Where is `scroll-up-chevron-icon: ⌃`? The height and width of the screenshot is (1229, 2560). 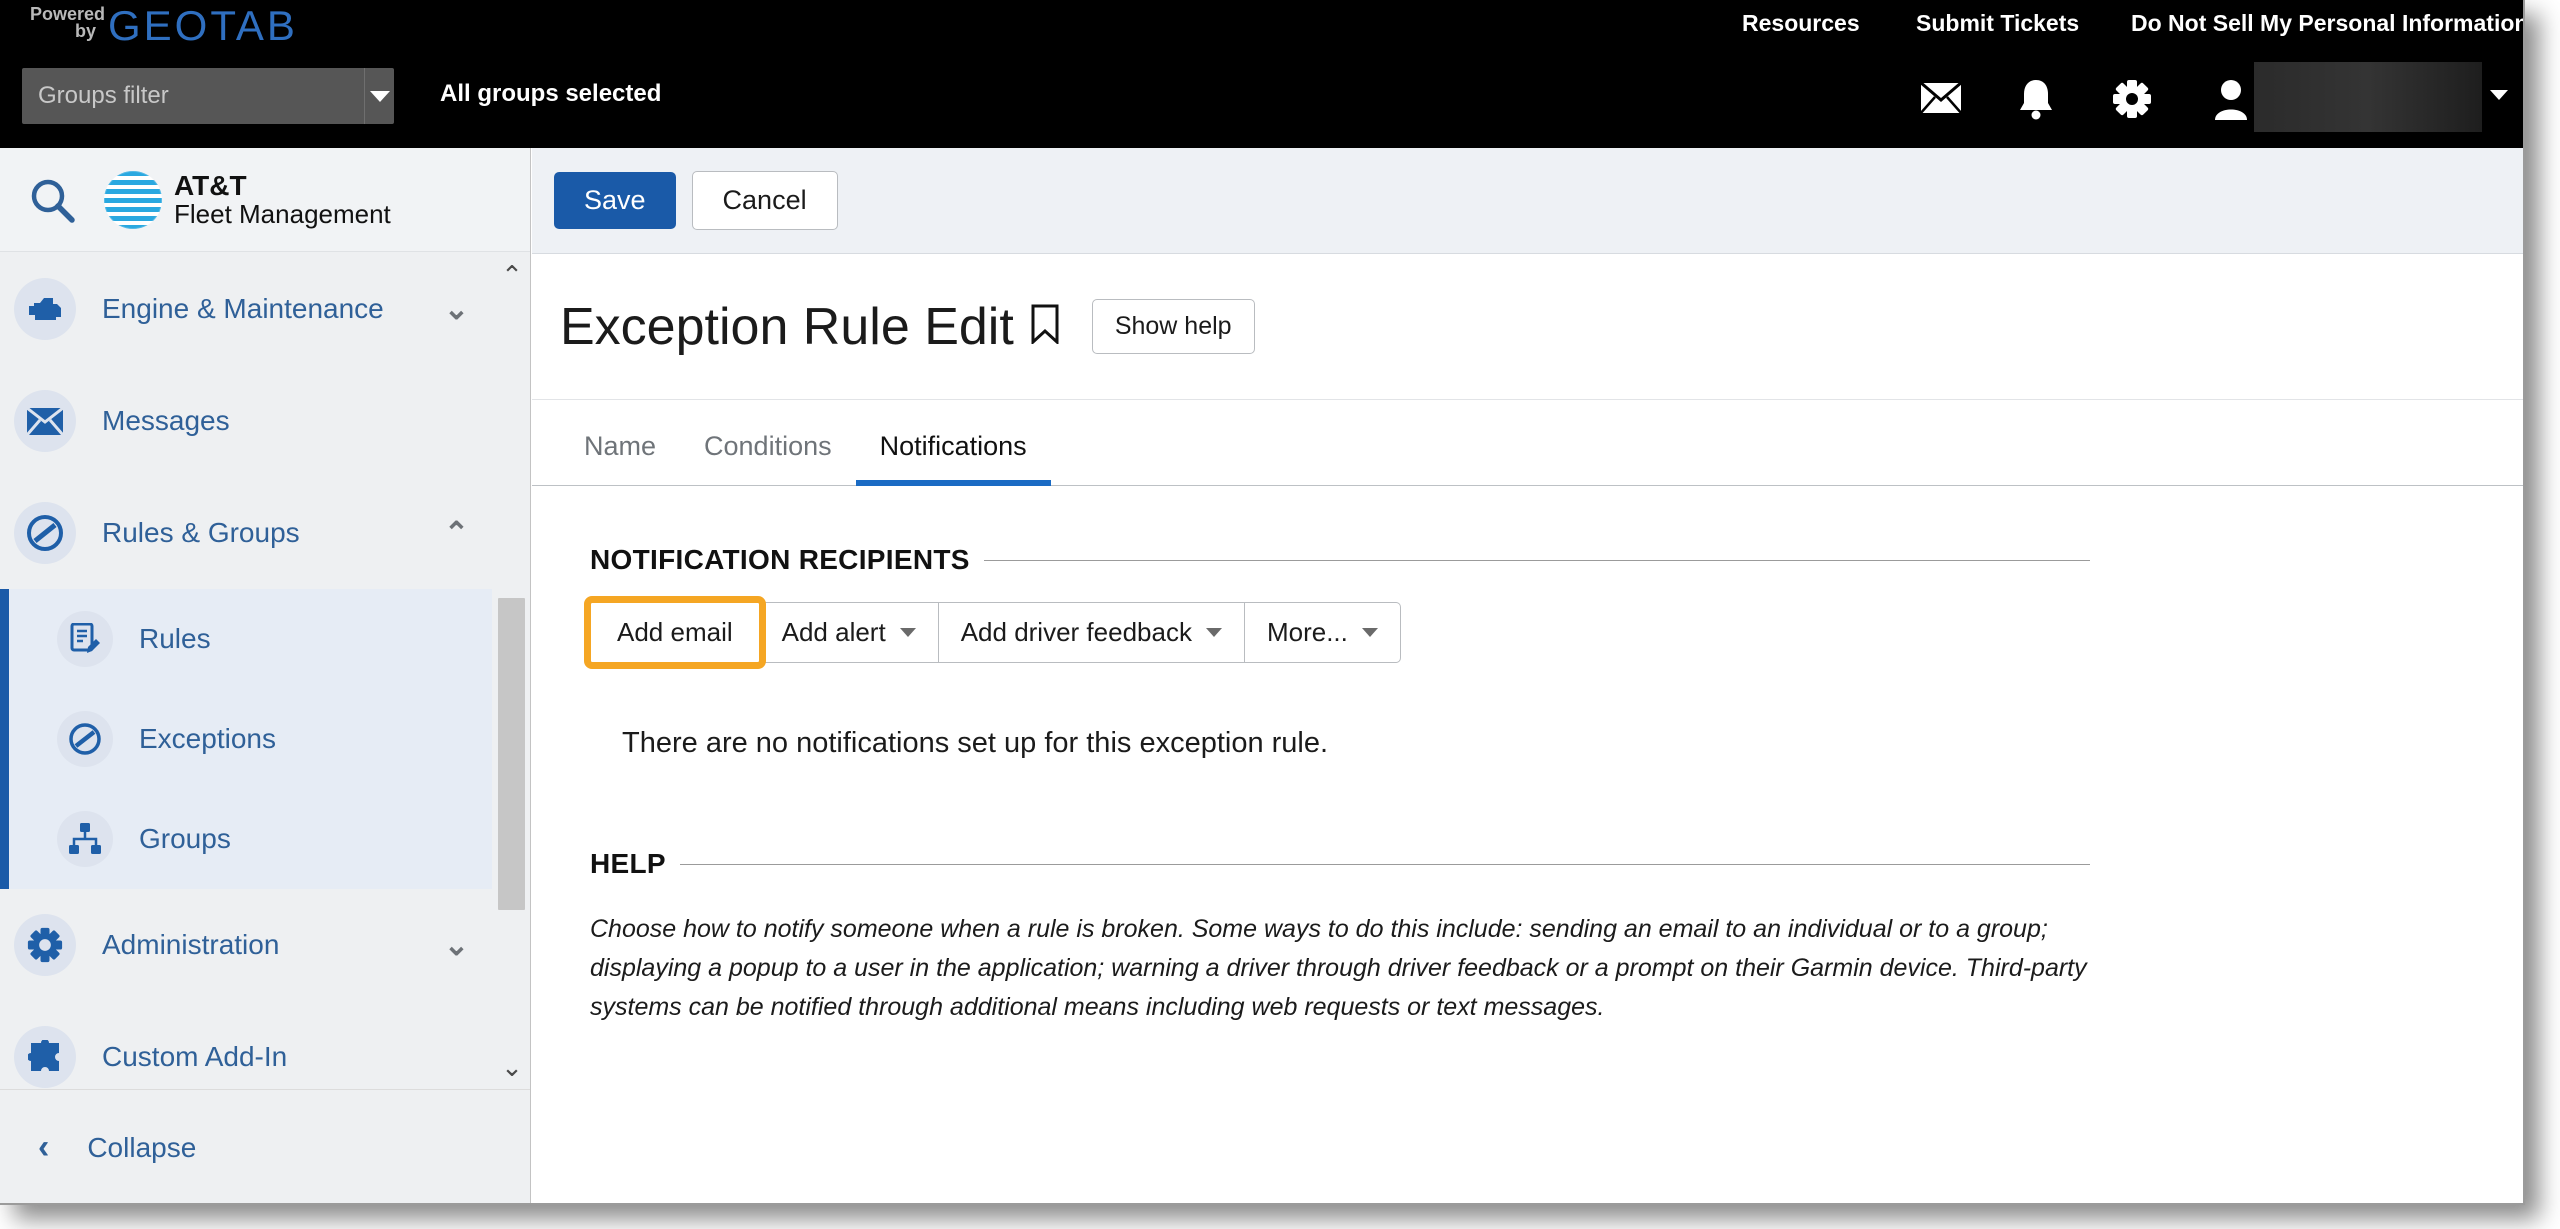
scroll-up-chevron-icon: ⌃ is located at coordinates (512, 275).